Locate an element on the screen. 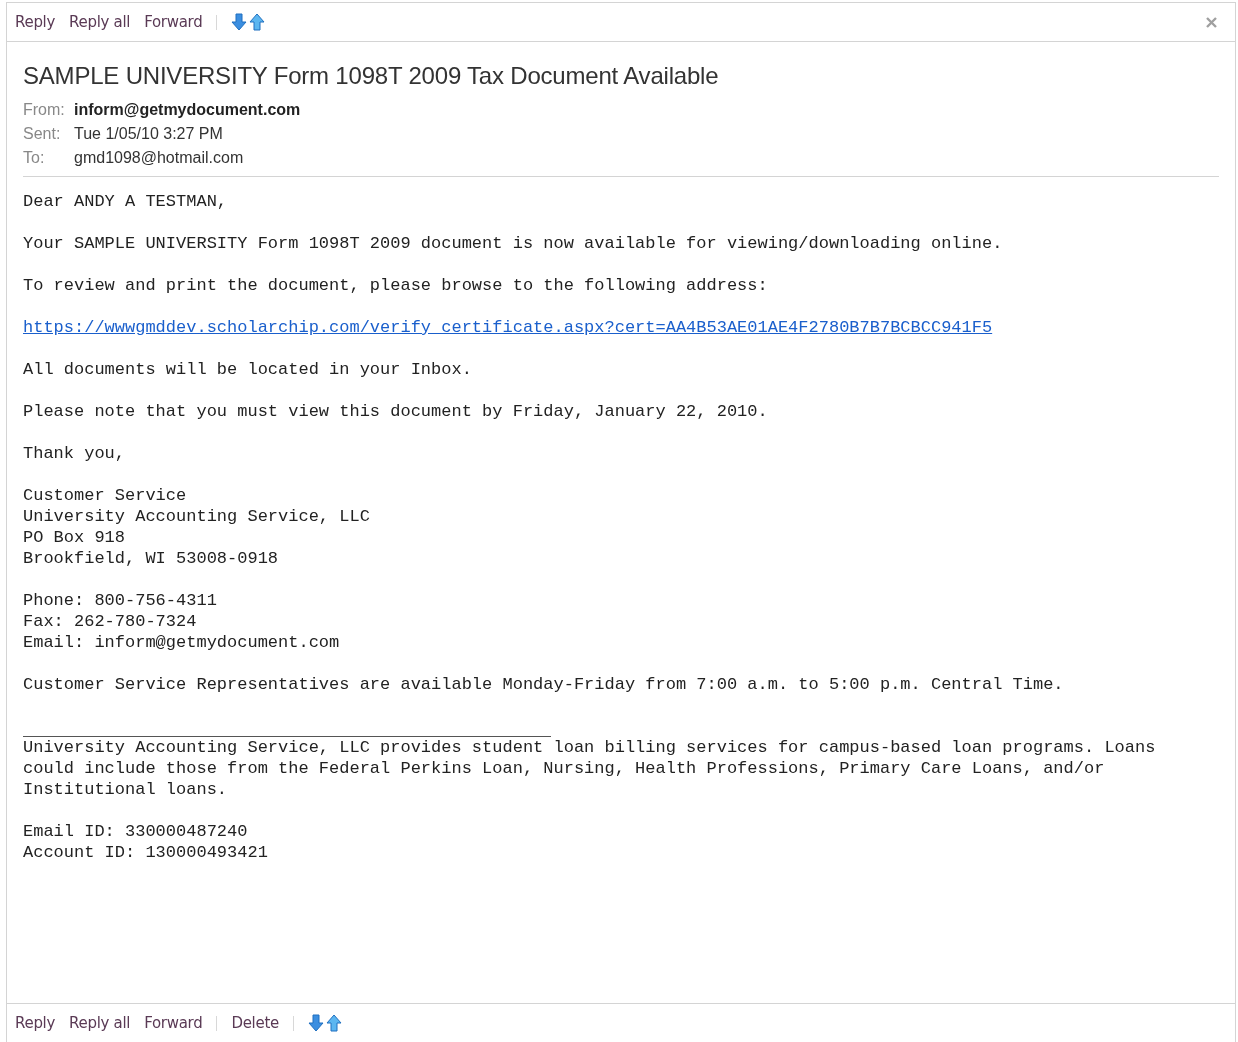  body-text-line: Brookfield, WI 53008-0918 is located at coordinates (151, 558).